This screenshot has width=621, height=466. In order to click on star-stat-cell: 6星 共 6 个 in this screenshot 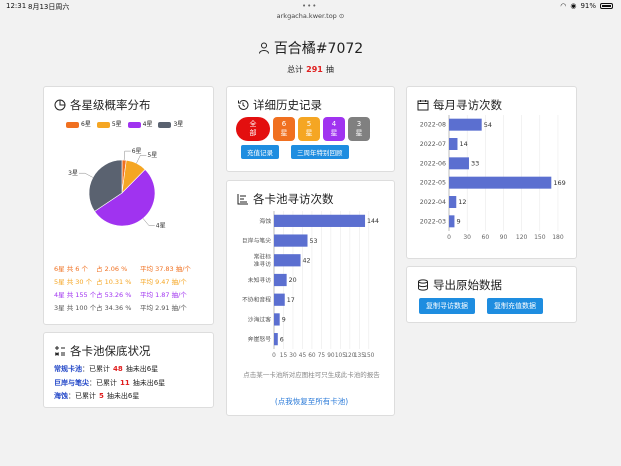, I will do `click(71, 269)`.